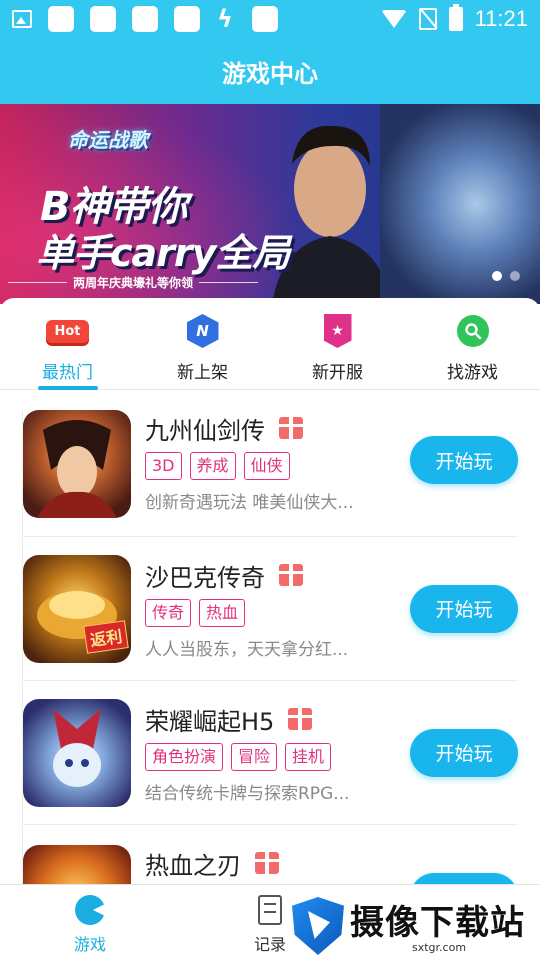  I want to click on tab-new-servers: ★ 新开服, so click(337, 343).